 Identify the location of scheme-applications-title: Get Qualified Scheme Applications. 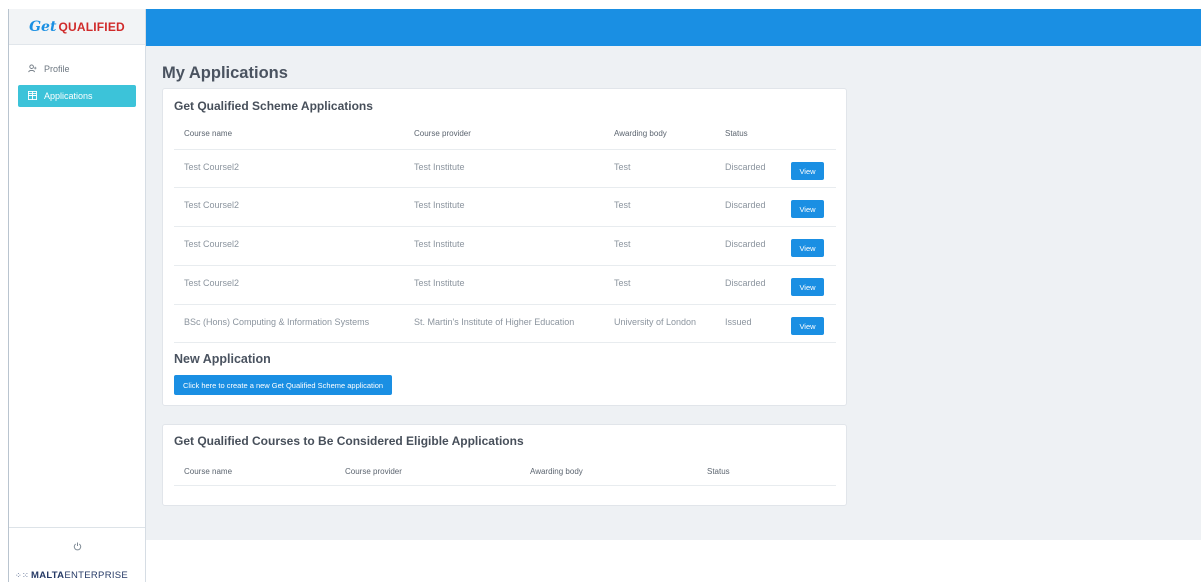
(273, 106).